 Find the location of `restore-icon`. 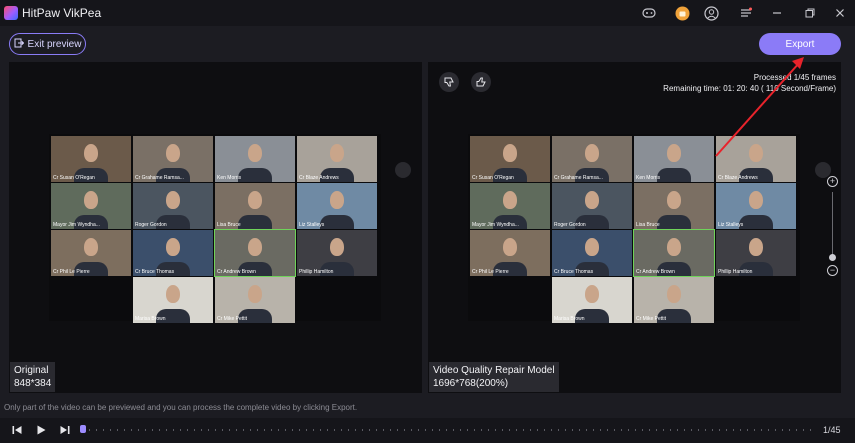

restore-icon is located at coordinates (810, 13).